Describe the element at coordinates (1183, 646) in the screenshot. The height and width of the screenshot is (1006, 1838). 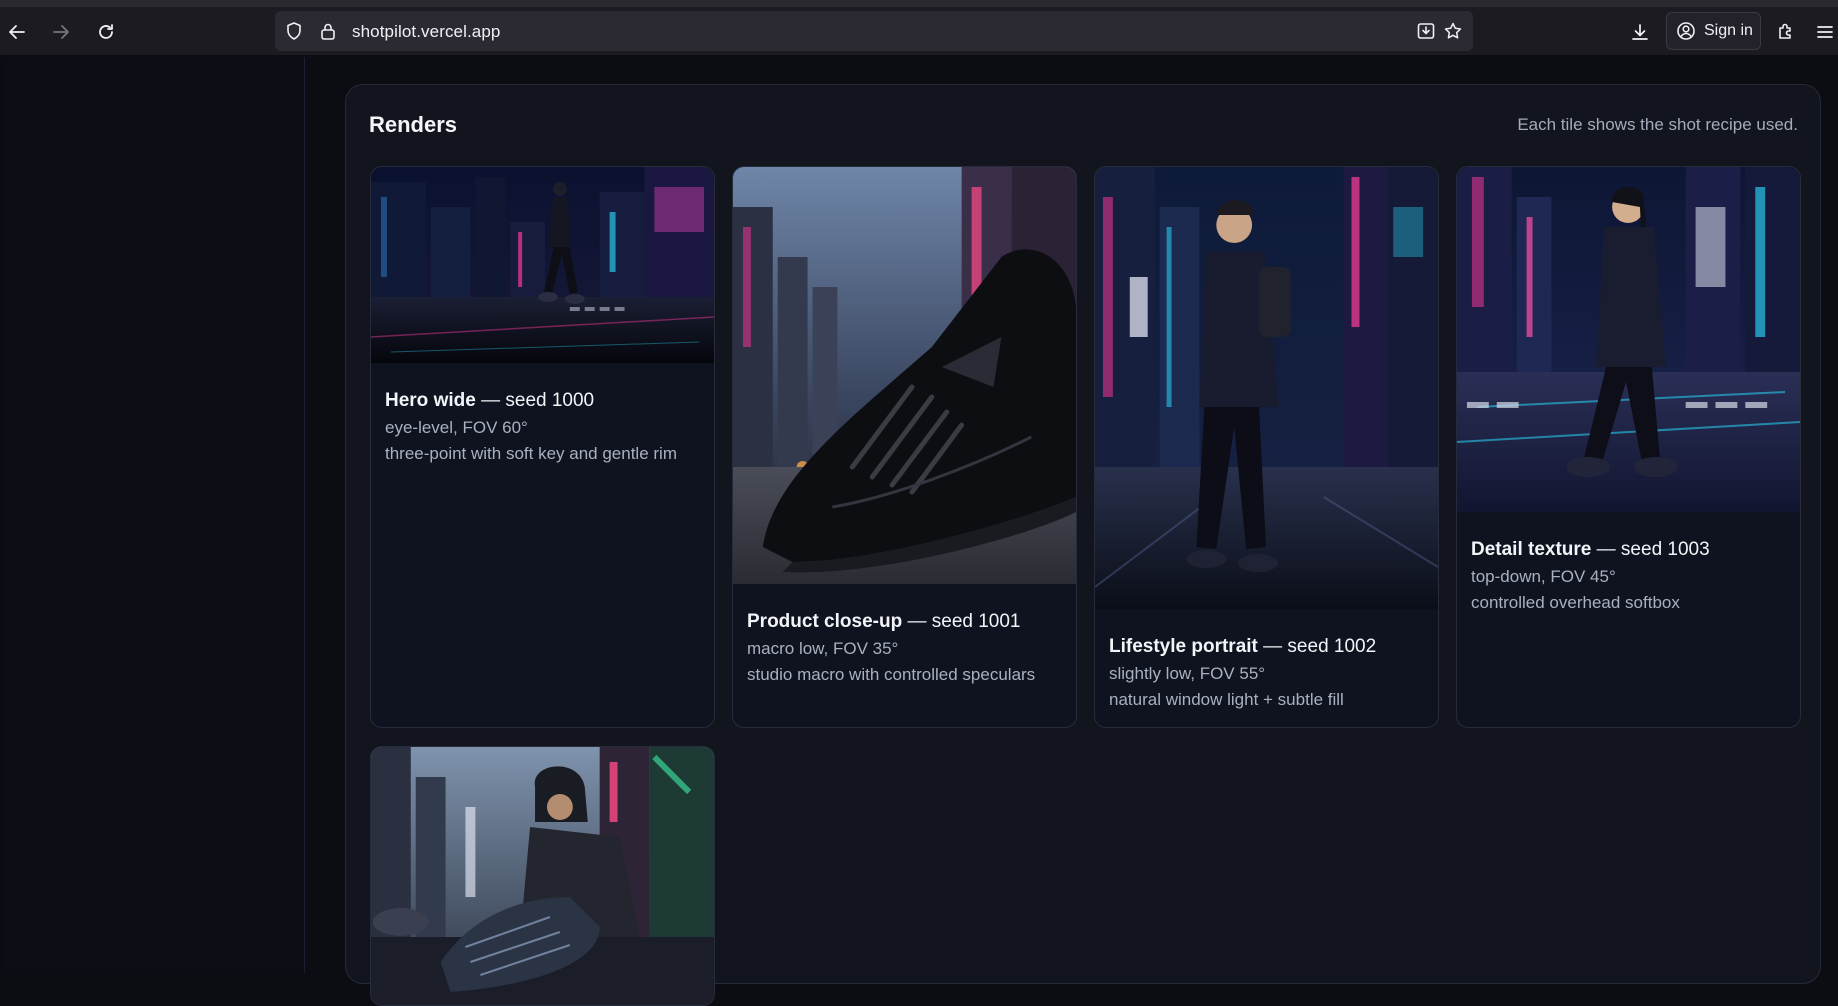
I see `render-name: Lifestyle portrait` at that location.